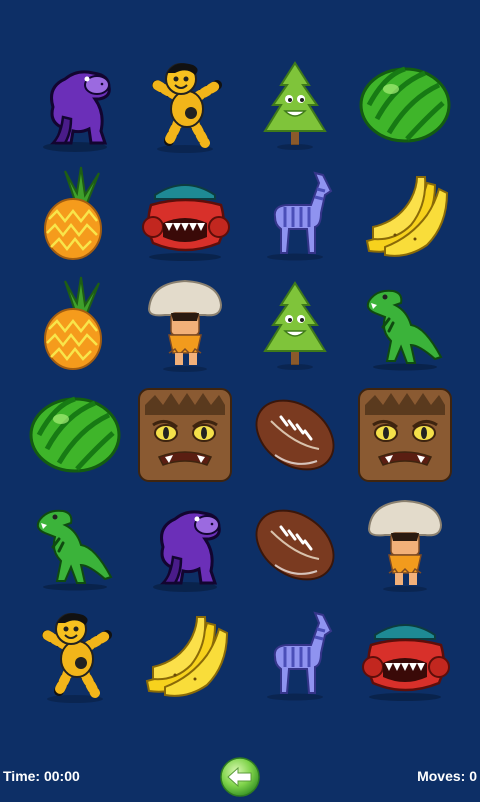 This screenshot has width=480, height=802. I want to click on card-mushroom-caveman-r5c4, so click(405, 545).